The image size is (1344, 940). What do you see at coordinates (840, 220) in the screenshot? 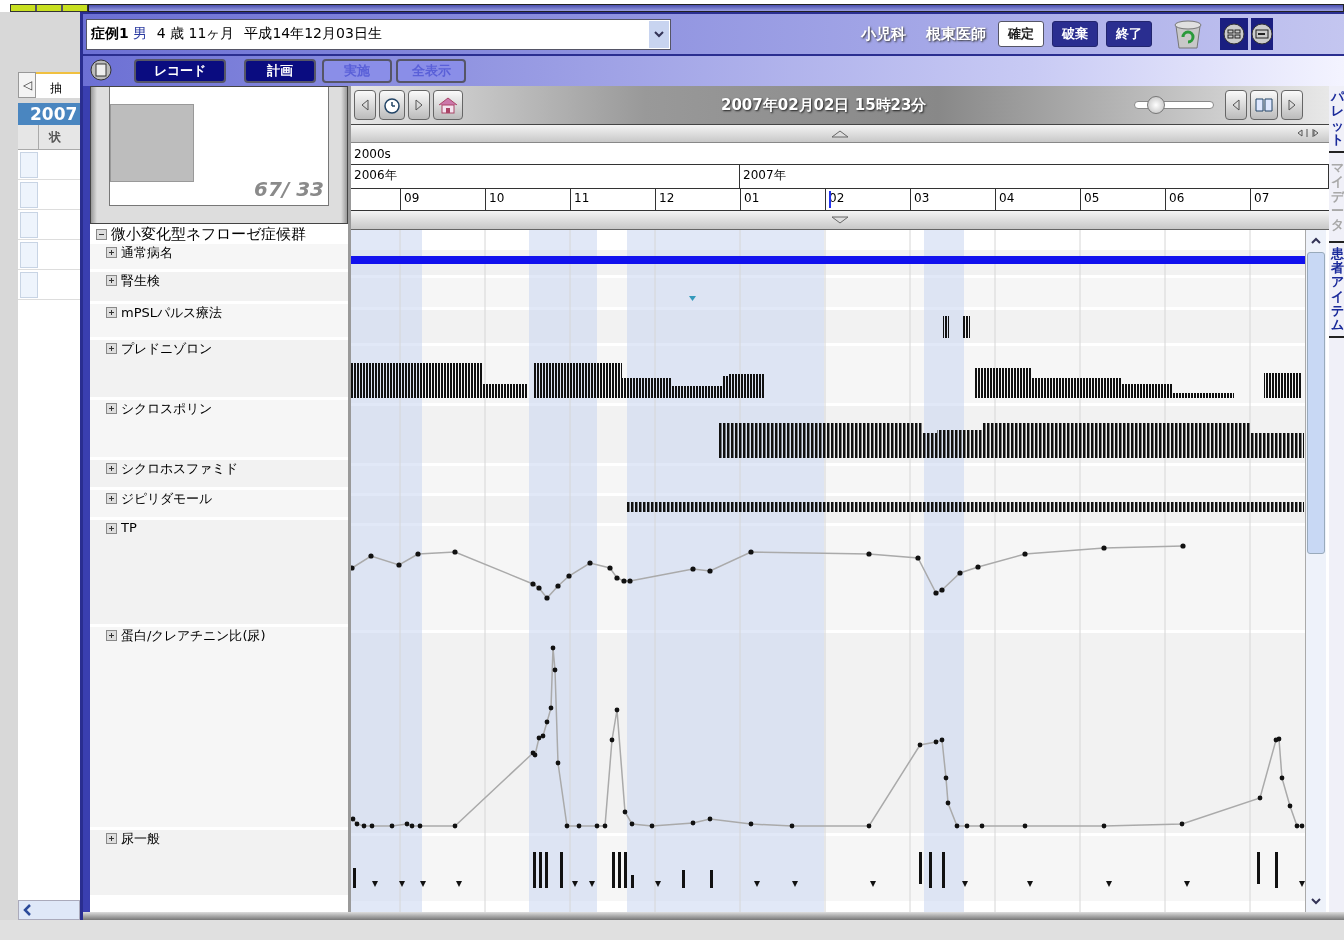
I see `expand-down-icon` at bounding box center [840, 220].